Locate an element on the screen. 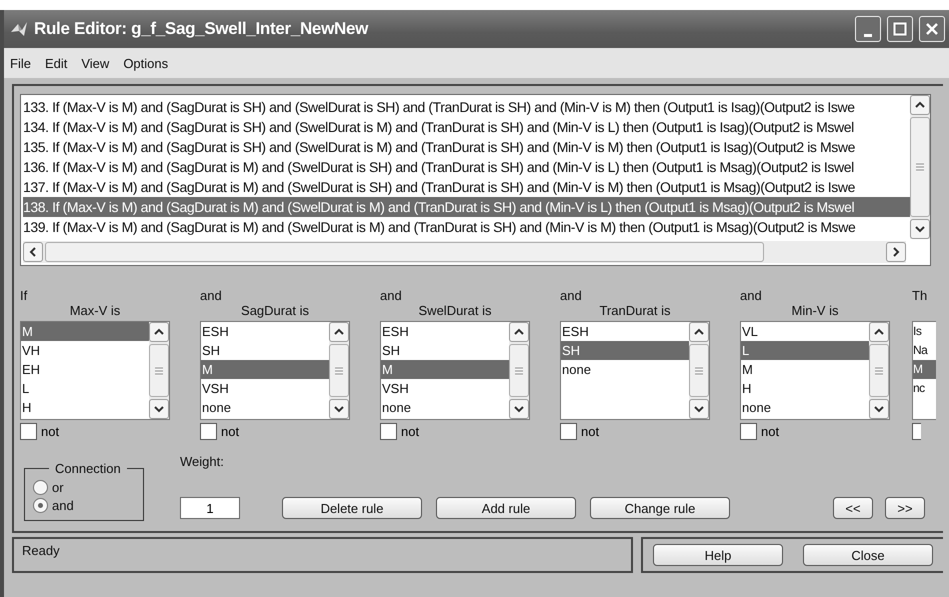 The height and width of the screenshot is (597, 949). horizontal-scrollbar is located at coordinates (464, 252).